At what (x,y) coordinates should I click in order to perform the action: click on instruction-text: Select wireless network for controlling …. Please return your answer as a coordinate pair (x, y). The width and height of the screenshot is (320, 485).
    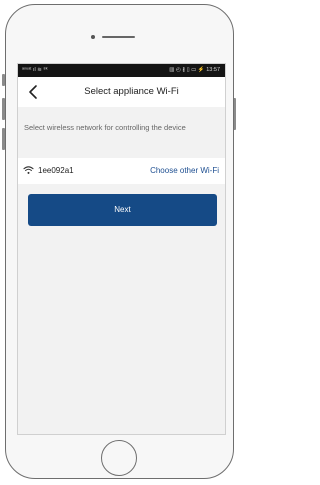
    Looking at the image, I should click on (105, 127).